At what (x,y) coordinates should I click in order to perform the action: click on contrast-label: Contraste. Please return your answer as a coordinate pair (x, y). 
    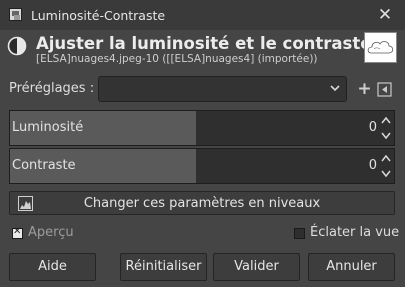
    Looking at the image, I should click on (44, 165).